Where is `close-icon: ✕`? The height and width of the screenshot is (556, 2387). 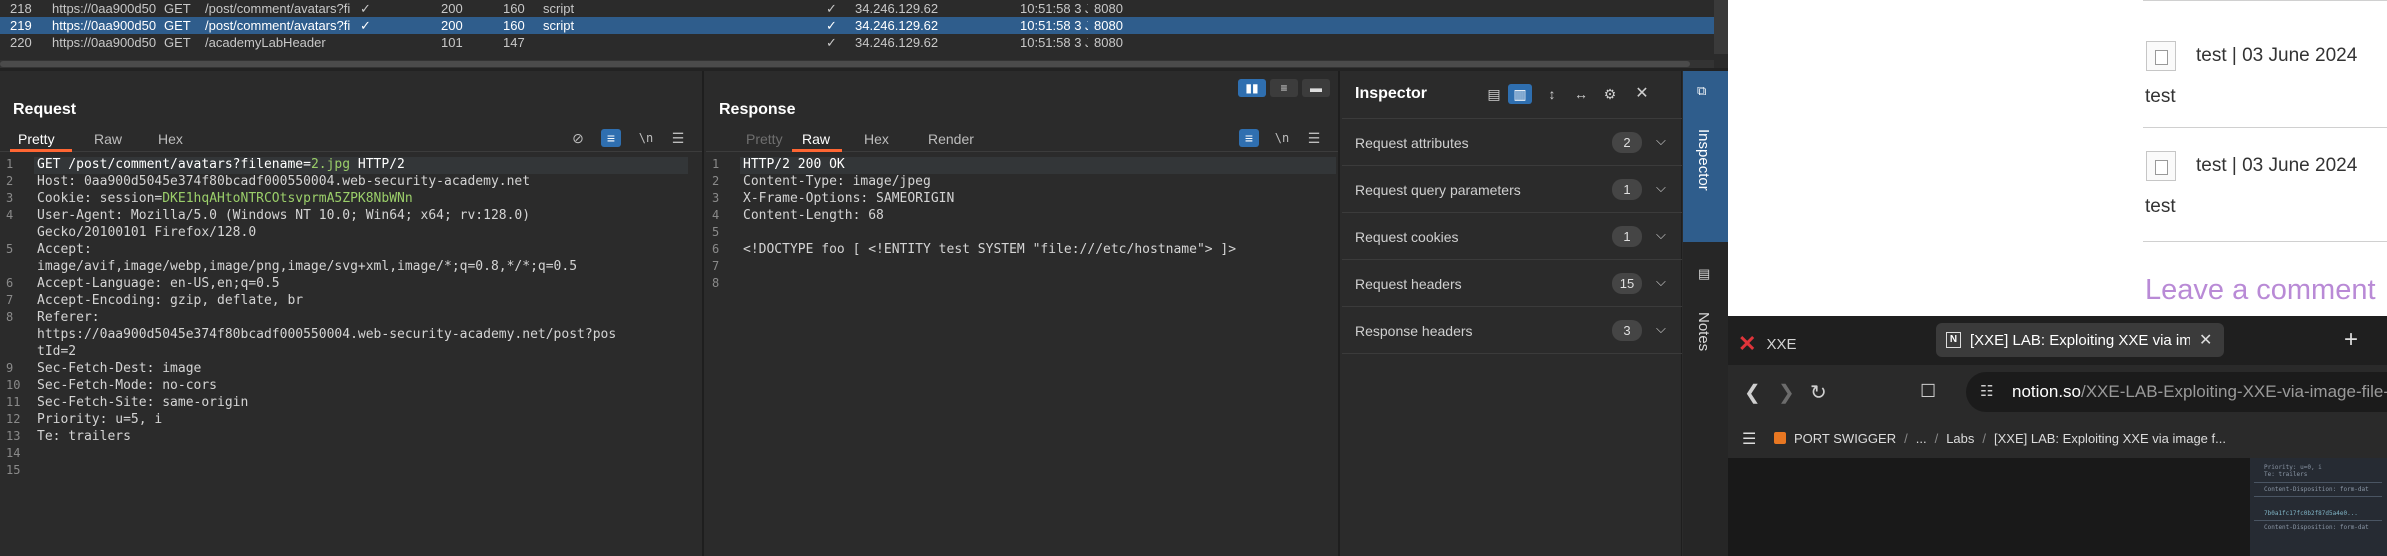 close-icon: ✕ is located at coordinates (1642, 94).